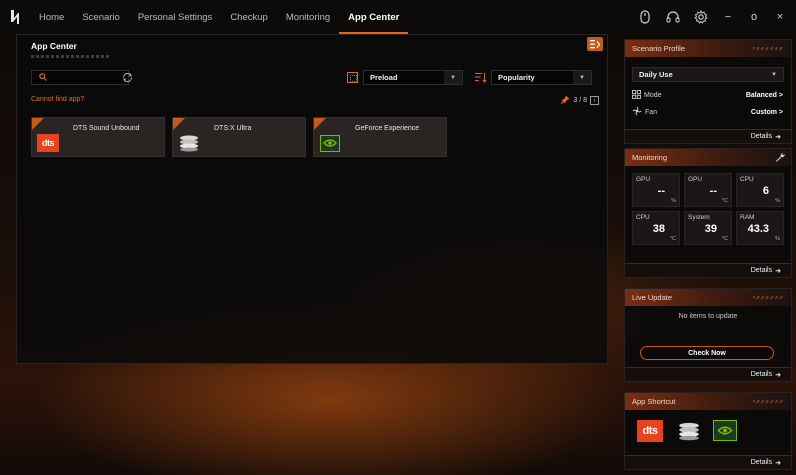 This screenshot has height=475, width=796. What do you see at coordinates (653, 95) in the screenshot?
I see `mode-label-text: Mode` at bounding box center [653, 95].